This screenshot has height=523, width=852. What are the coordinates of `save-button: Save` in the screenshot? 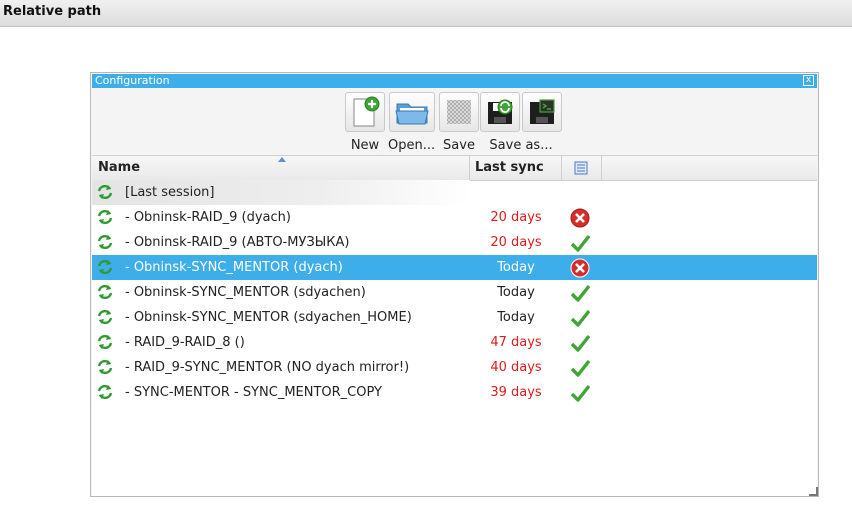 It's located at (459, 122).